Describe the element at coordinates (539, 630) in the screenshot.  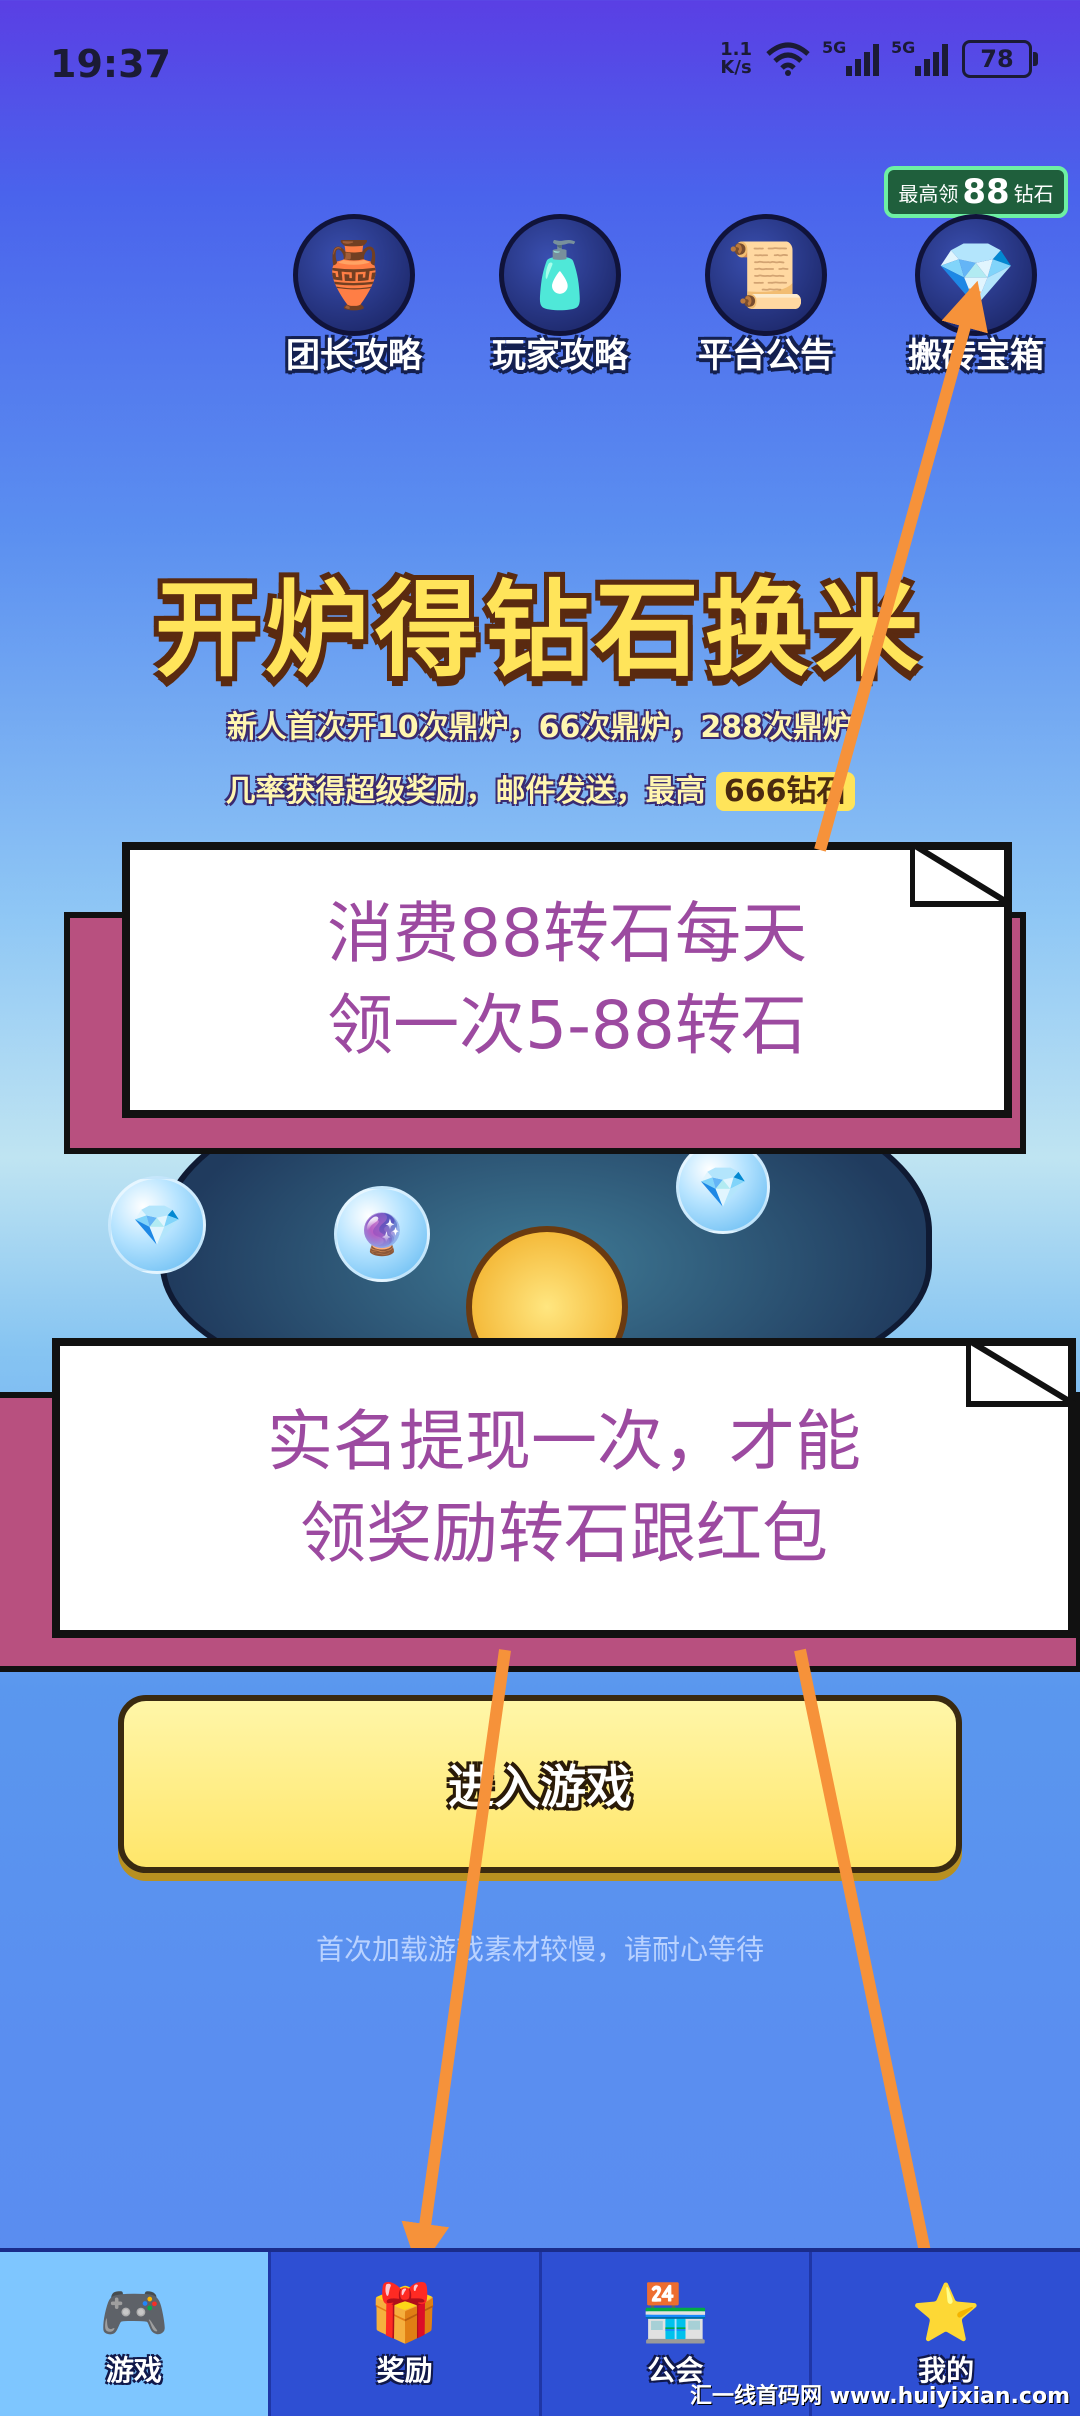
I see `hero-title: 开炉得钻石换米` at that location.